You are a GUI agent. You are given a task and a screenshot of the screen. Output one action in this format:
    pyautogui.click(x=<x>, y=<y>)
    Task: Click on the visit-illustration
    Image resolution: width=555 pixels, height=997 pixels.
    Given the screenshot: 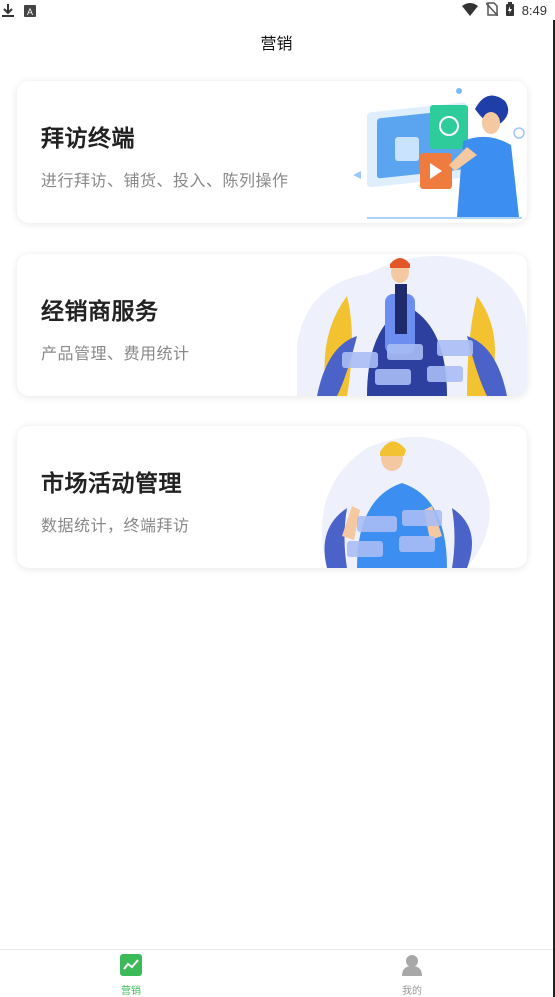 What is the action you would take?
    pyautogui.click(x=439, y=153)
    